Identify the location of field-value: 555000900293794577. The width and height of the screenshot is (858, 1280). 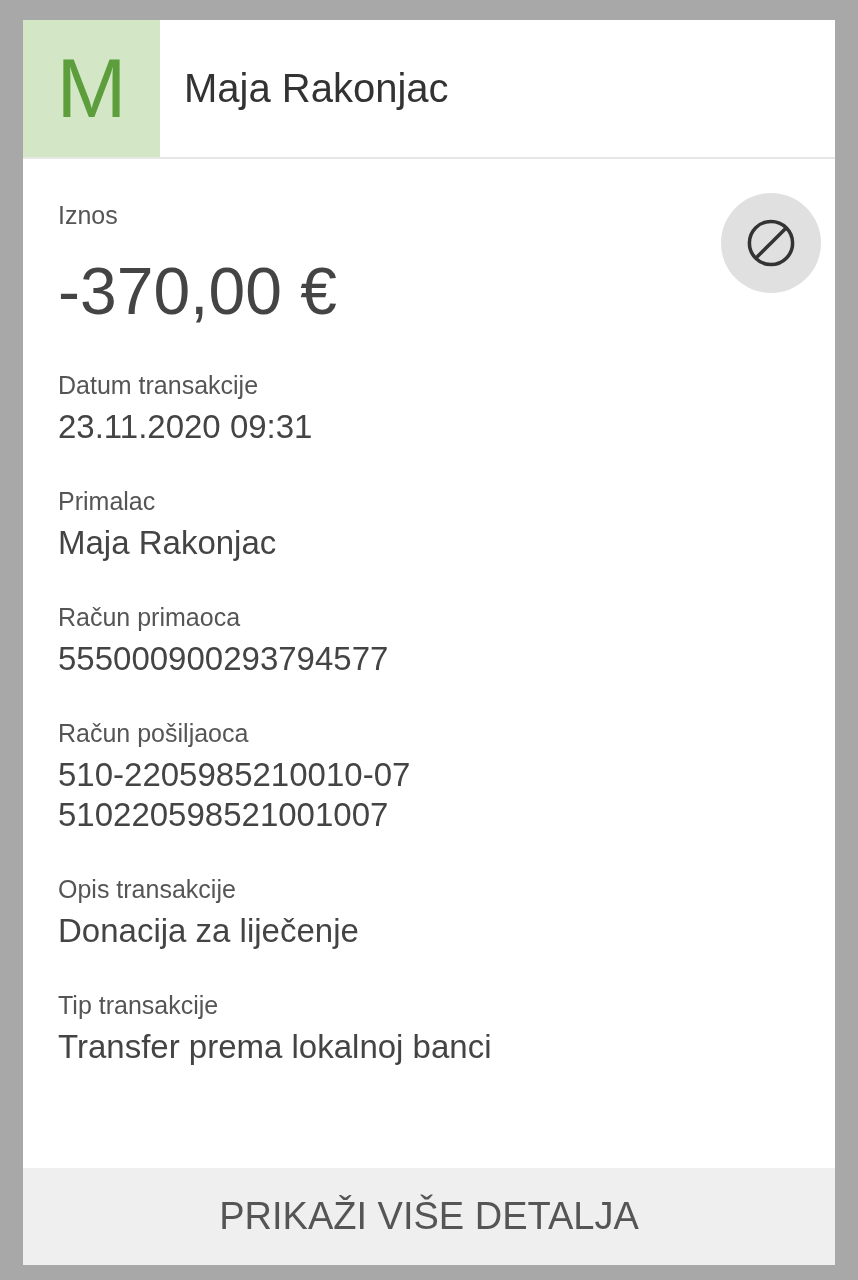
(224, 659).